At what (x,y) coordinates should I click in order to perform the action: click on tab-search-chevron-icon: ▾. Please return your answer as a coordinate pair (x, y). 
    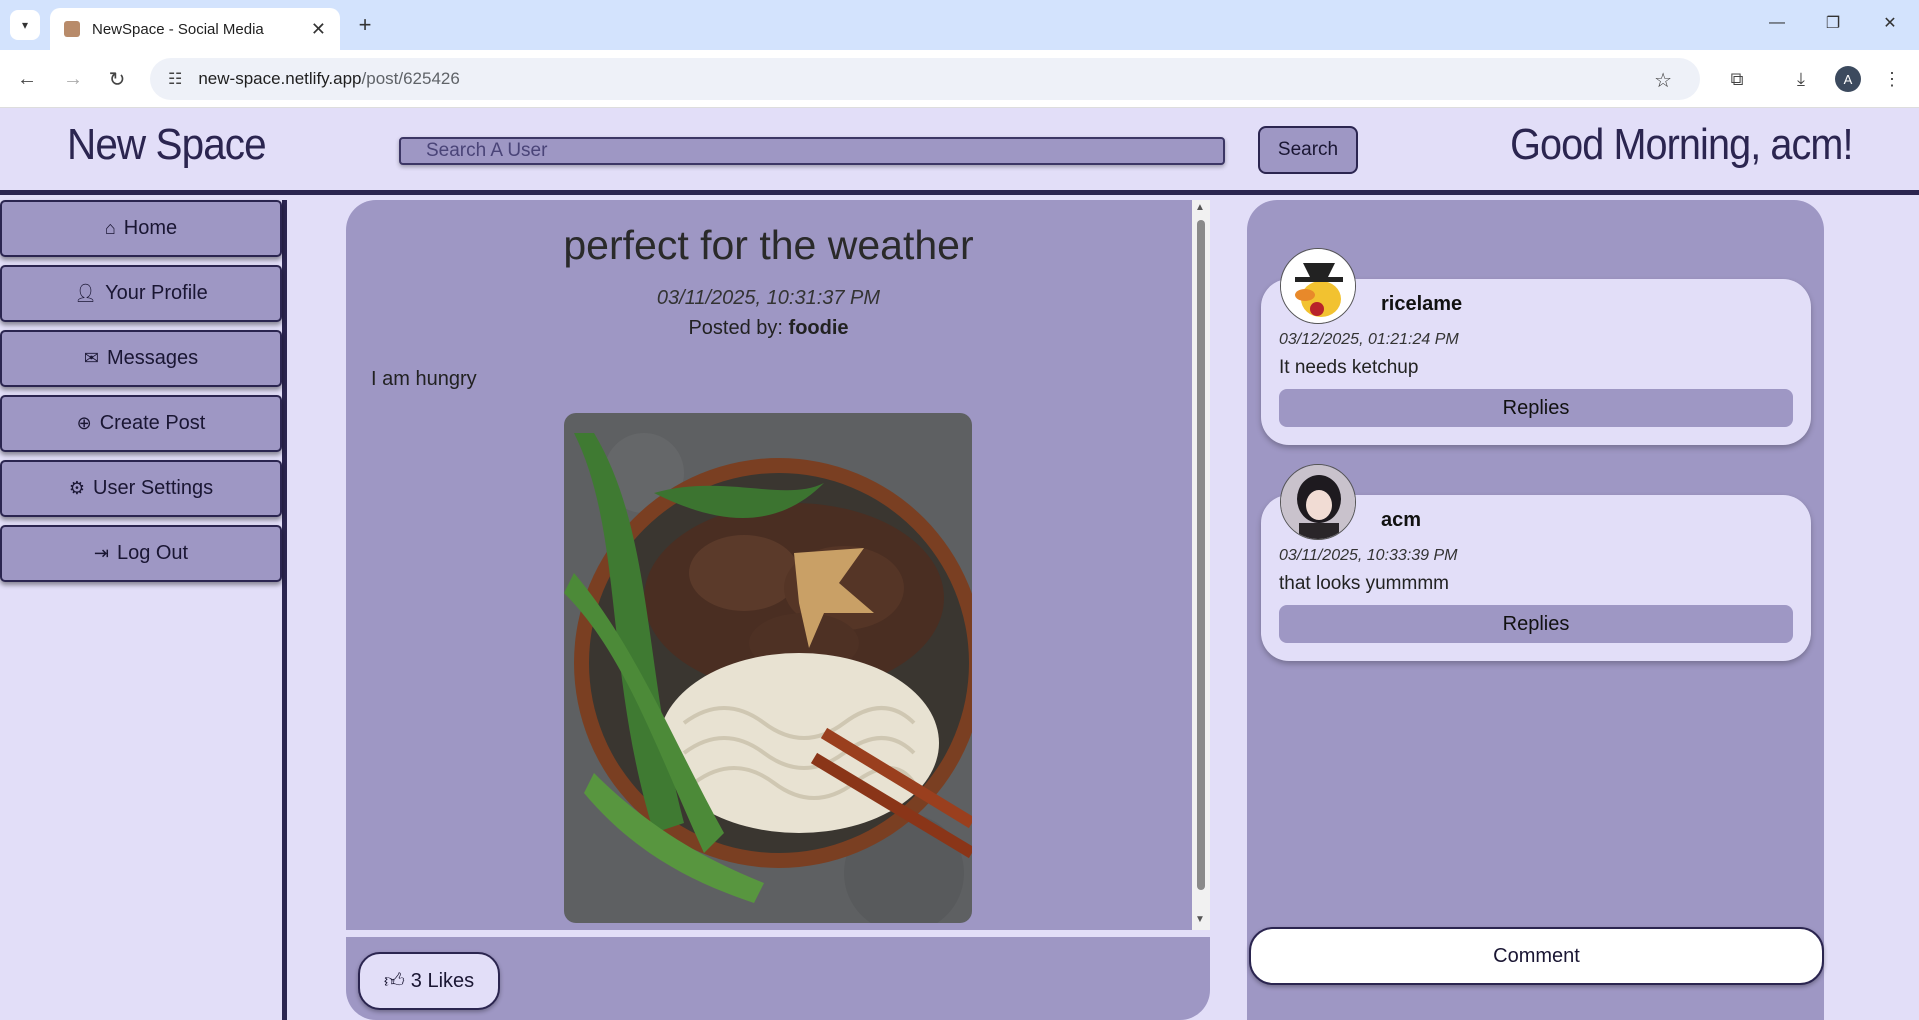
    Looking at the image, I should click on (25, 25).